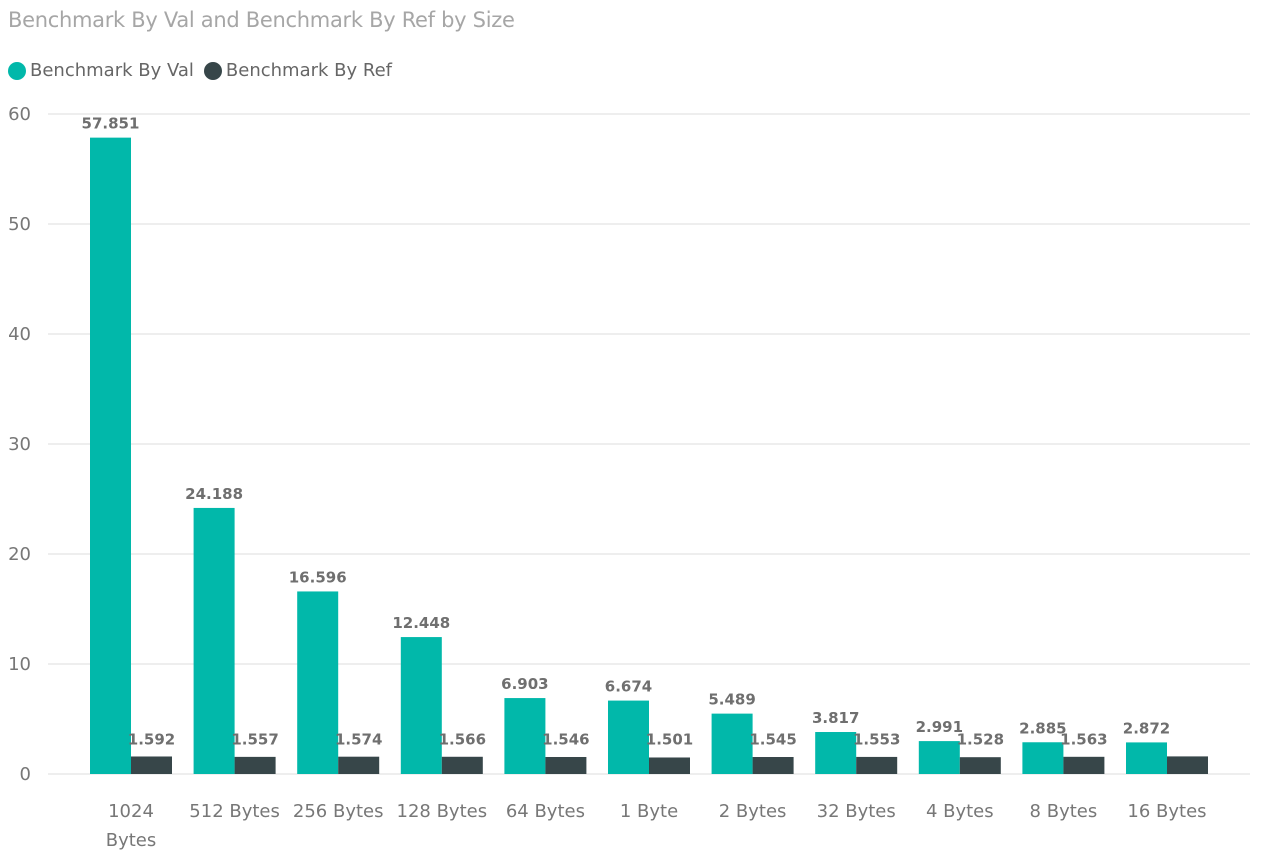  Describe the element at coordinates (214, 494) in the screenshot. I see `data-label: 24.188` at that location.